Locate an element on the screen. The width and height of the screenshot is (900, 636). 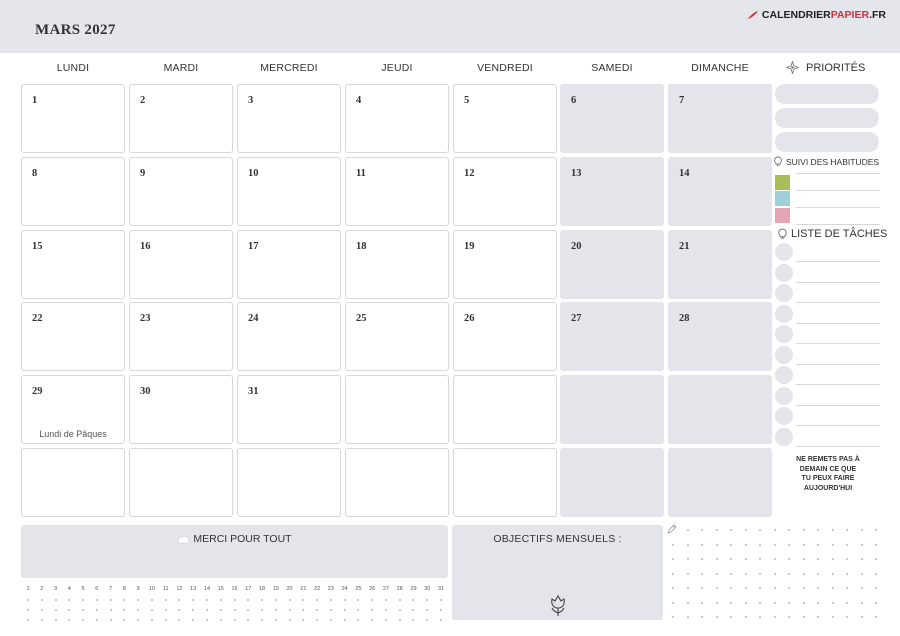
day-cell: 8 is located at coordinates (73, 191).